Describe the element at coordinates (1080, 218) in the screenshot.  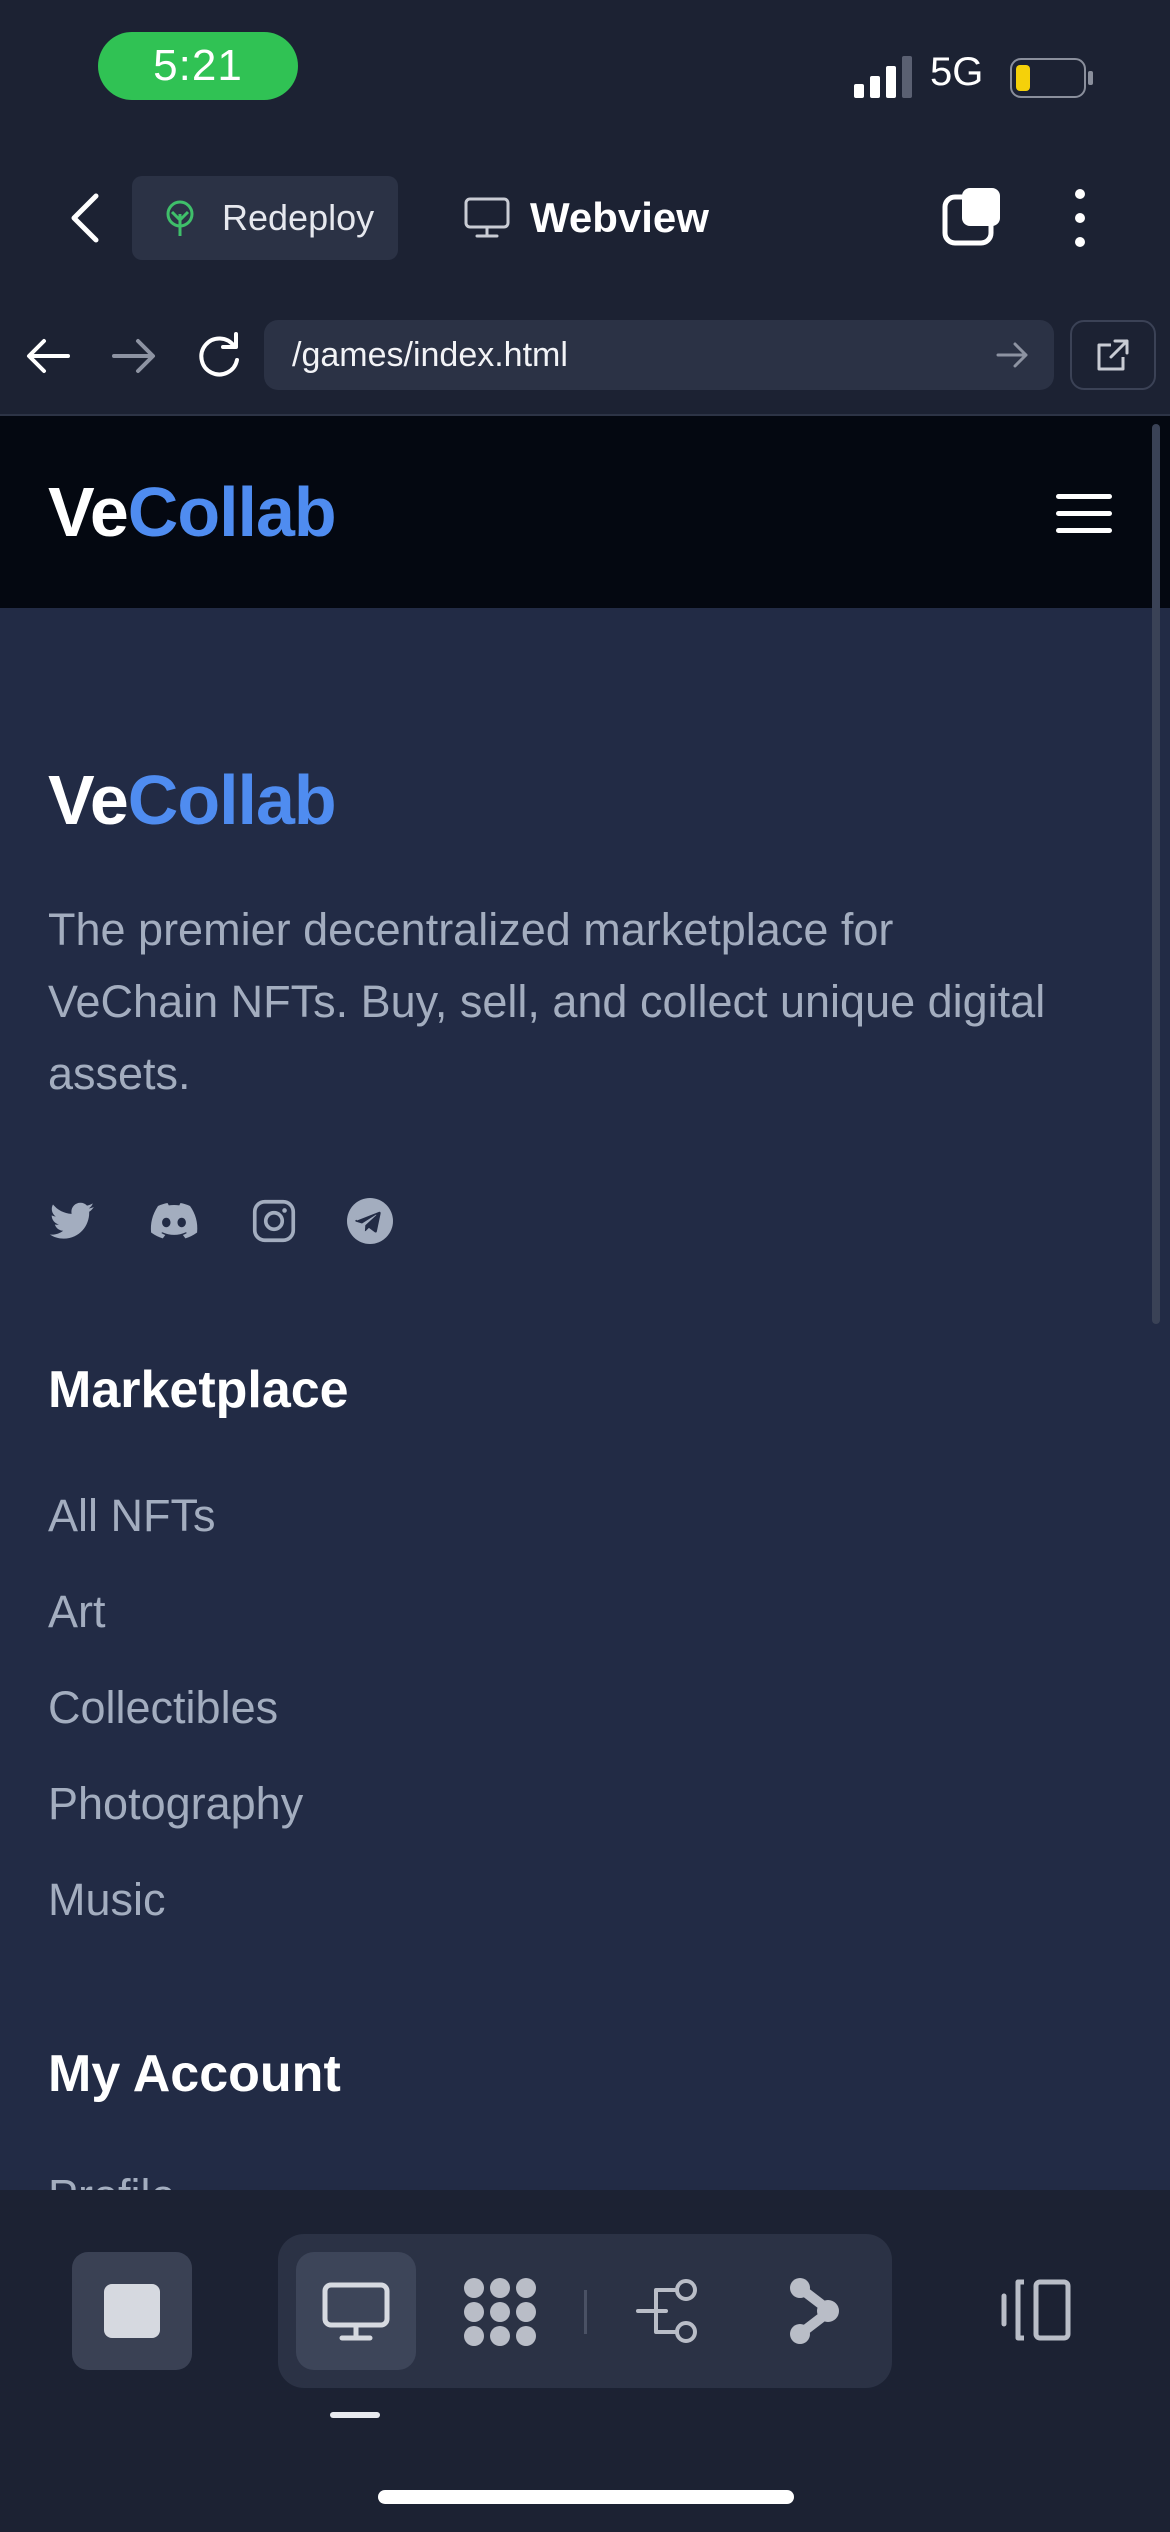
I see `more-vertical-icon` at that location.